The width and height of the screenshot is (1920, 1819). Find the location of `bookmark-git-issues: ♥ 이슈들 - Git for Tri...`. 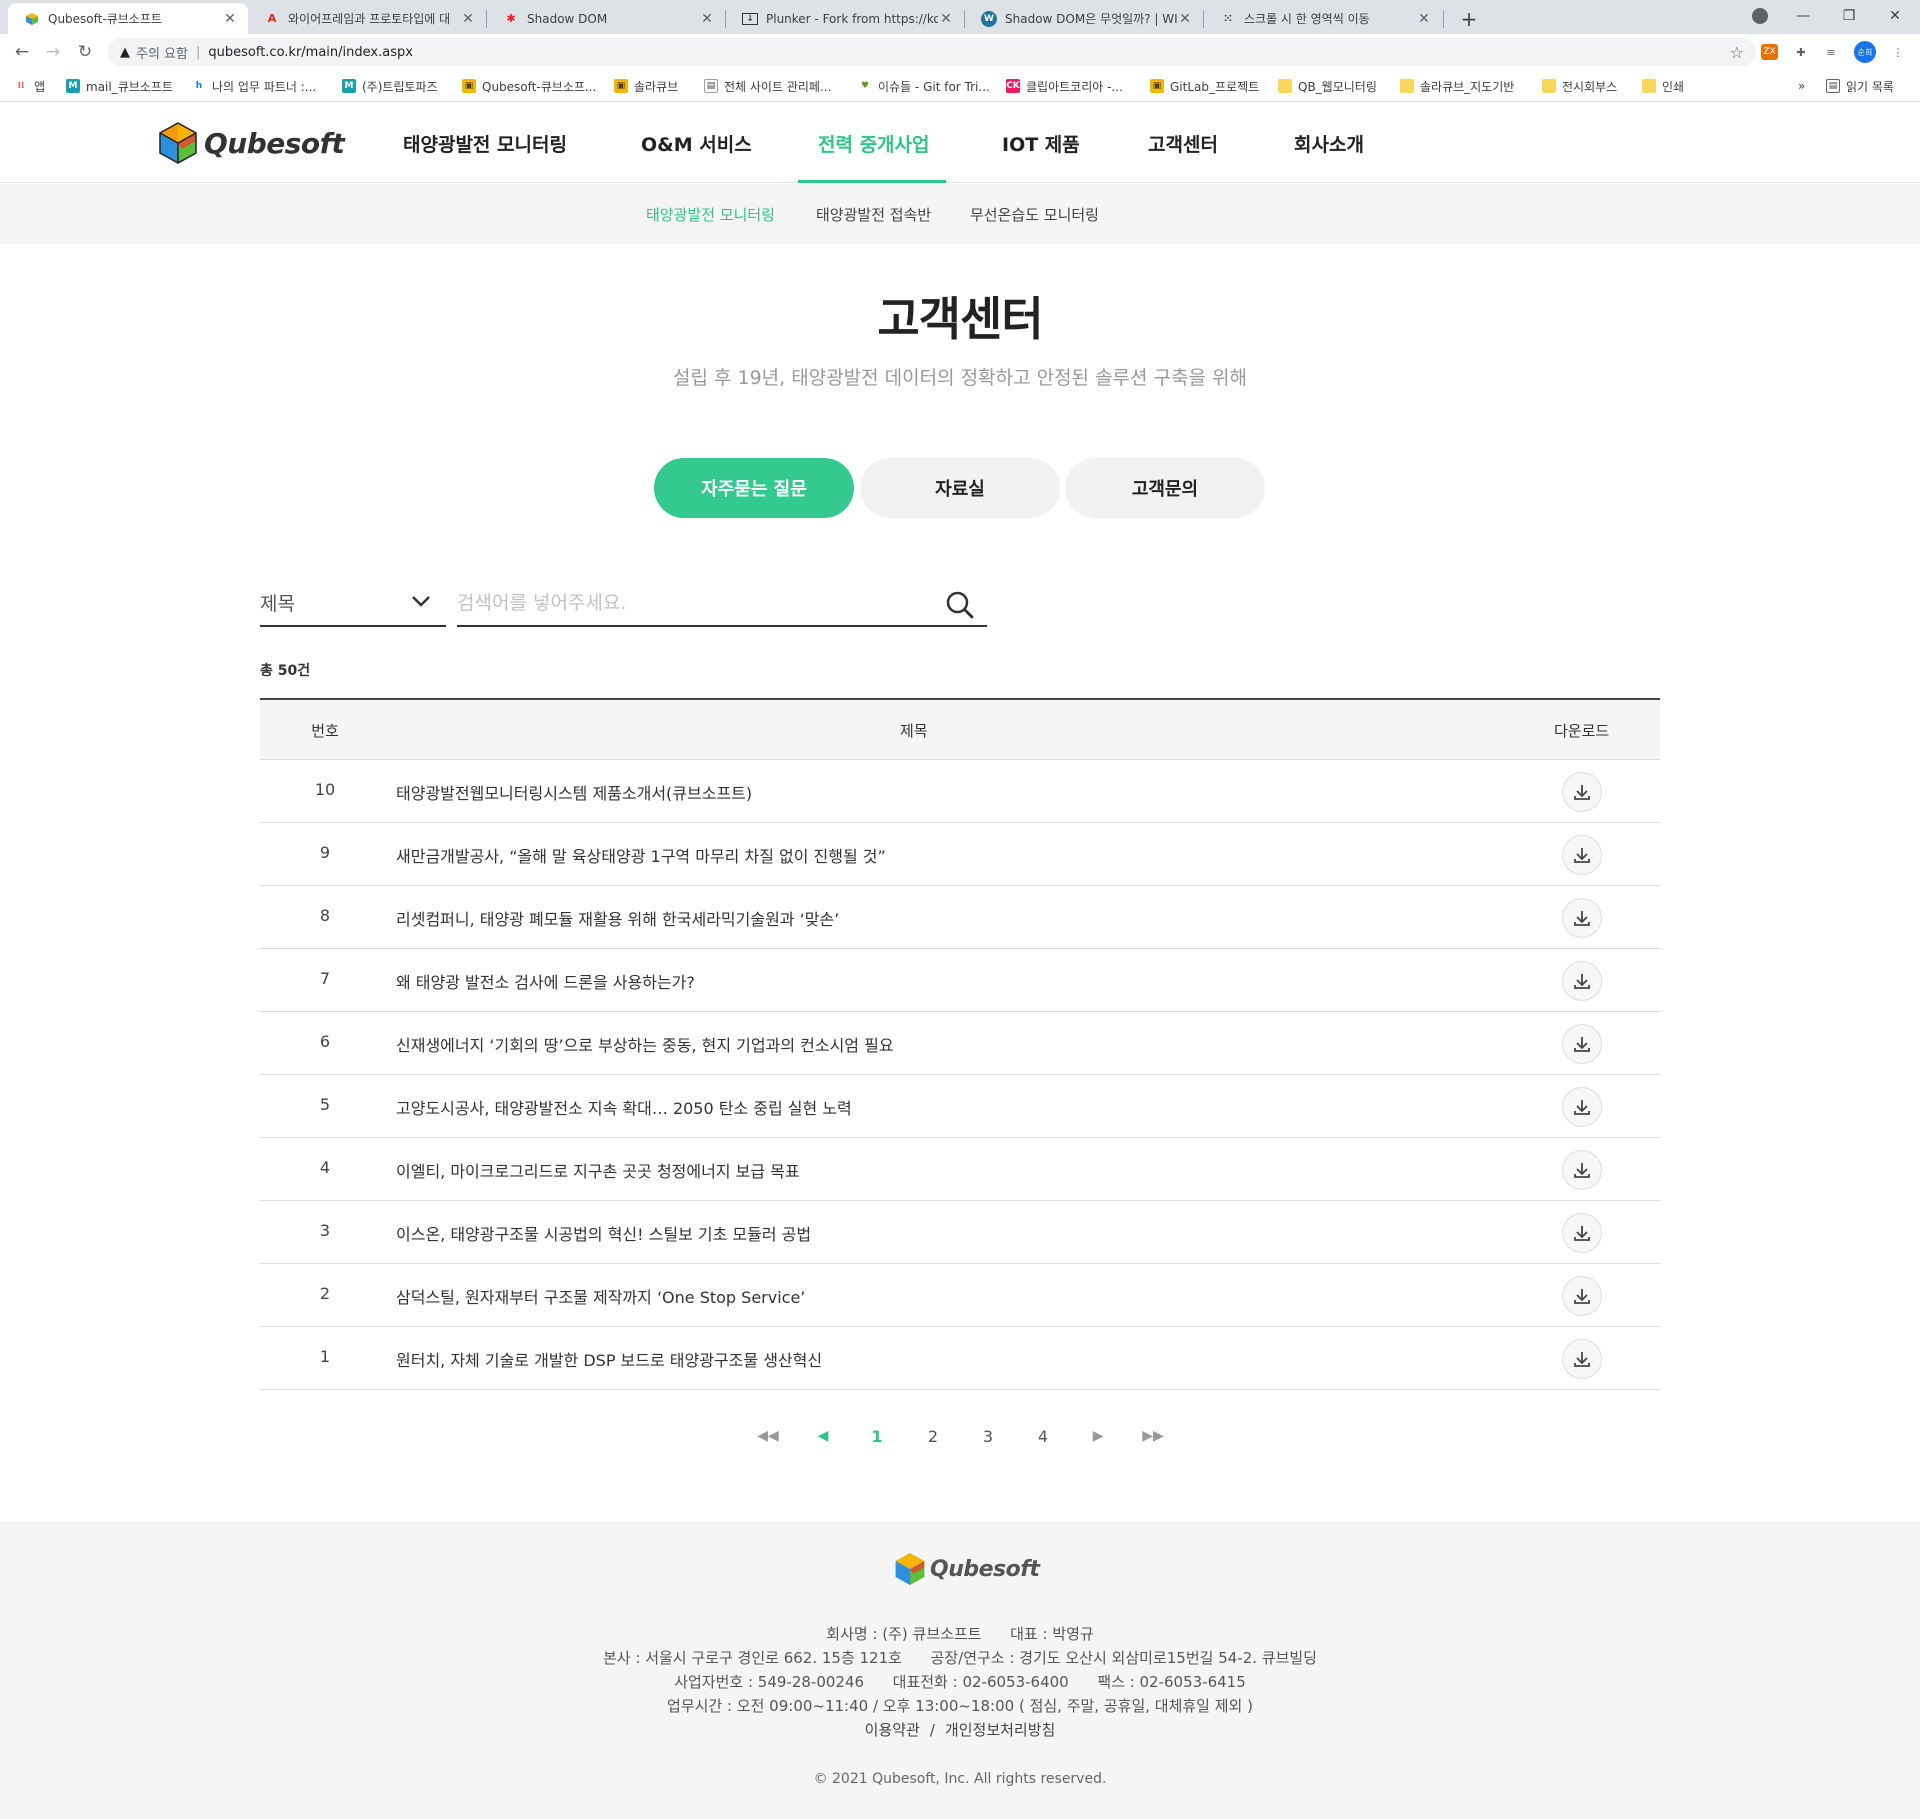

bookmark-git-issues: ♥ 이슈들 - Git for Tri... is located at coordinates (924, 86).